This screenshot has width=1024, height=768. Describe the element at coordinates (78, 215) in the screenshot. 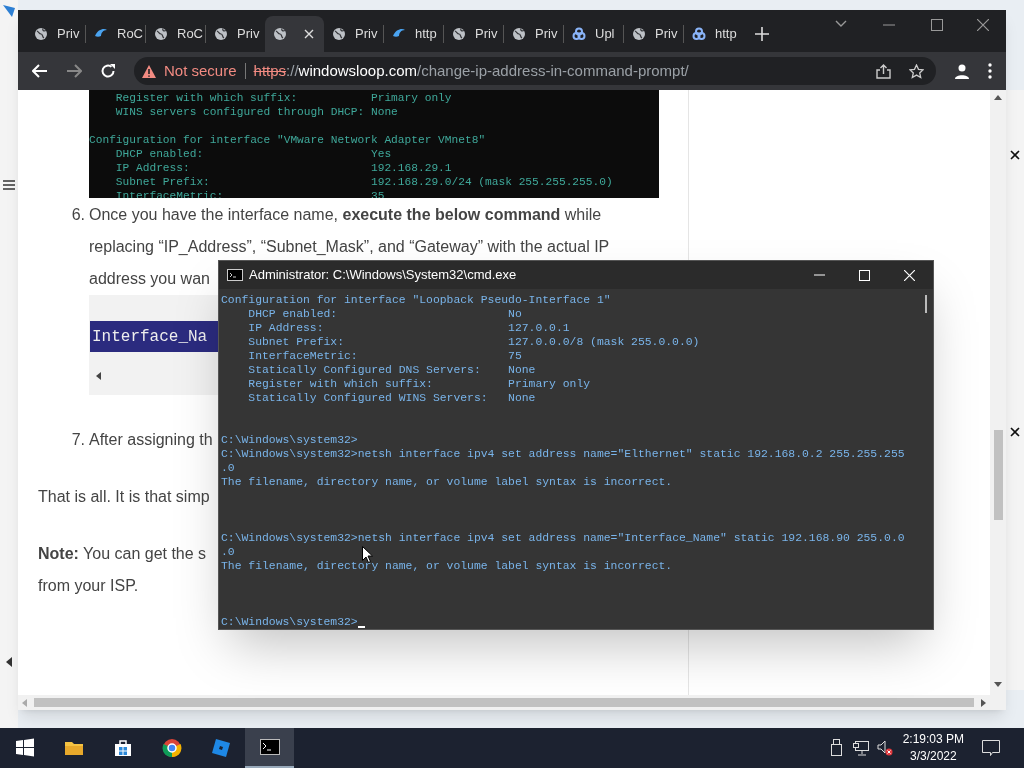

I see `list-number: 6.` at that location.